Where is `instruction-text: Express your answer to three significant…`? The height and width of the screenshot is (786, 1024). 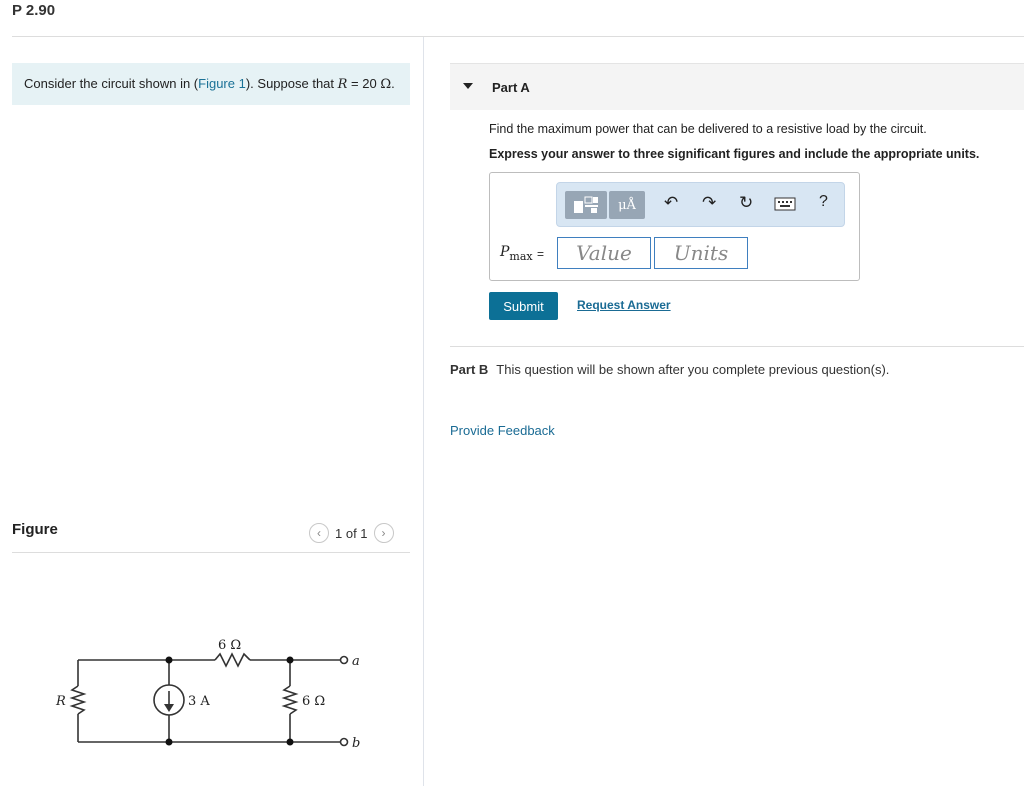 instruction-text: Express your answer to three significant… is located at coordinates (734, 154).